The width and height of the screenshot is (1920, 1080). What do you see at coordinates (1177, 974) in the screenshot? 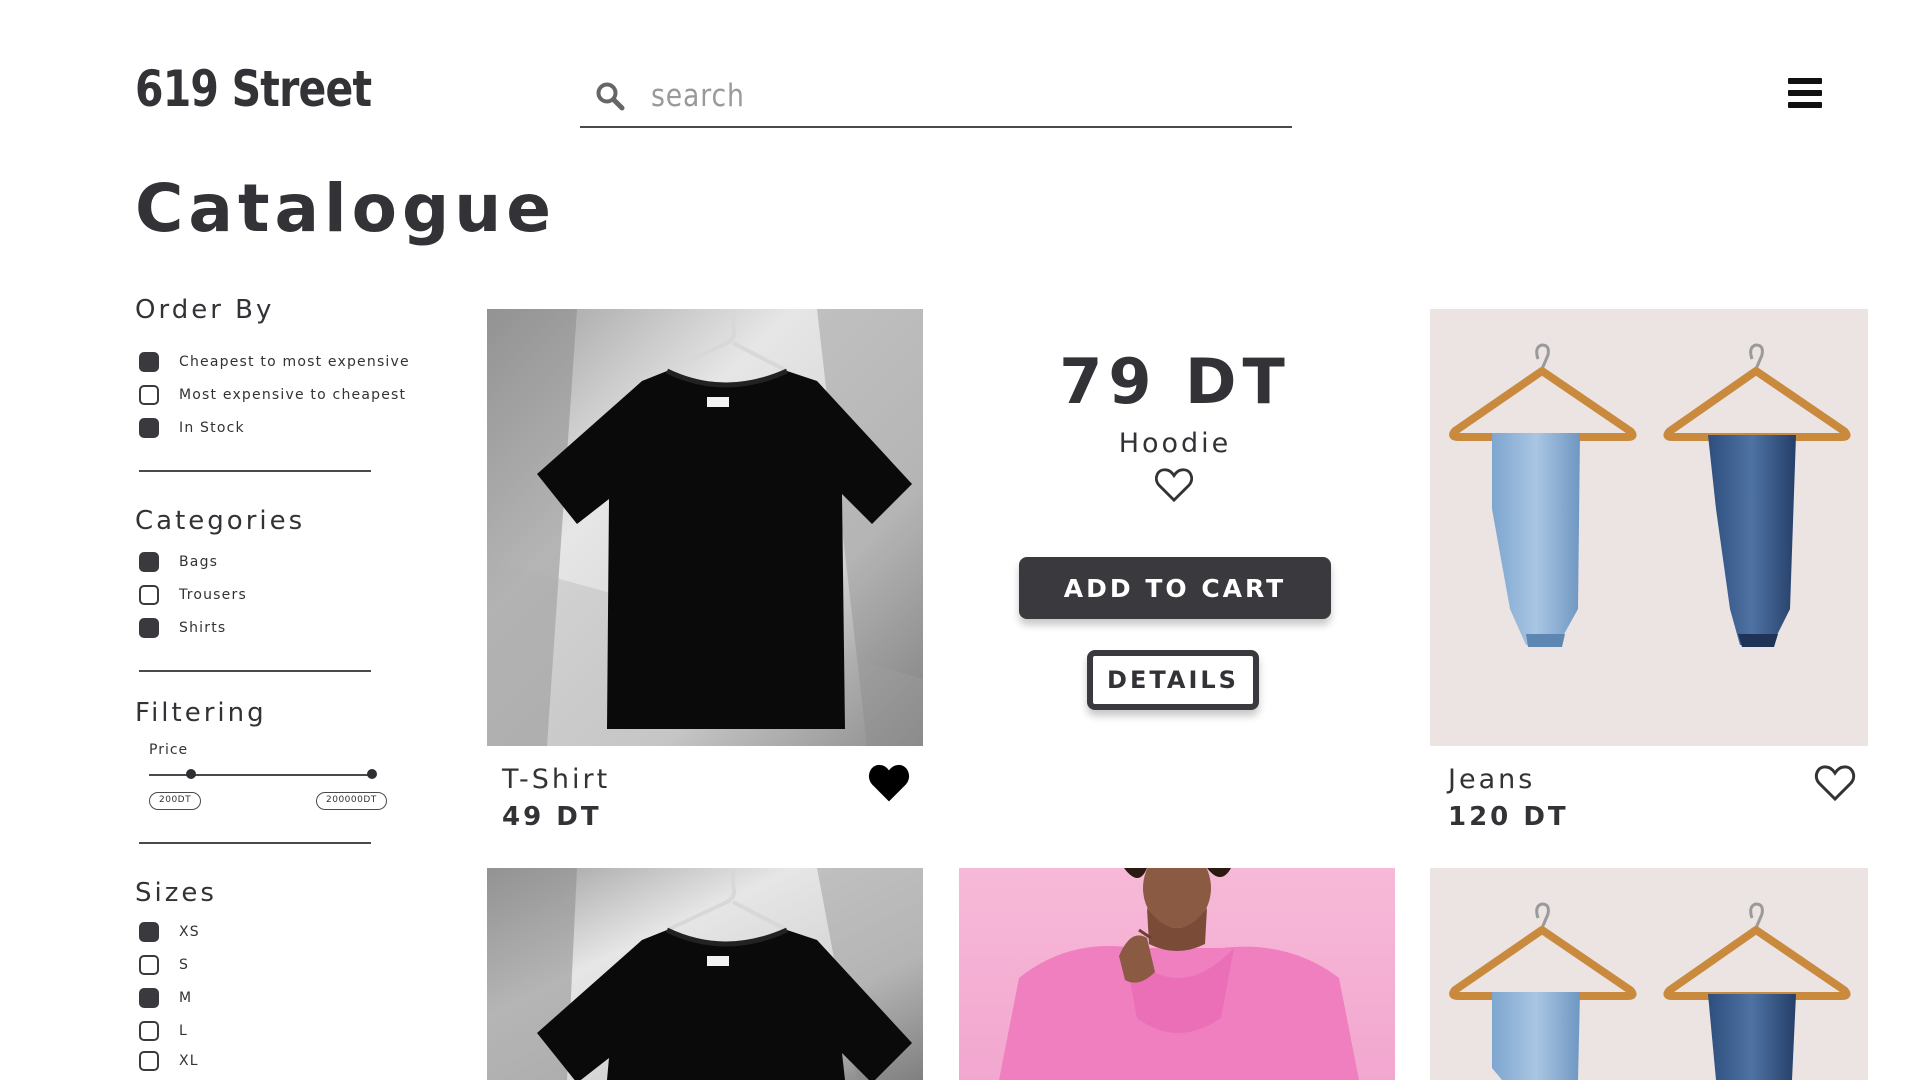
I see `hoodie-product-image` at bounding box center [1177, 974].